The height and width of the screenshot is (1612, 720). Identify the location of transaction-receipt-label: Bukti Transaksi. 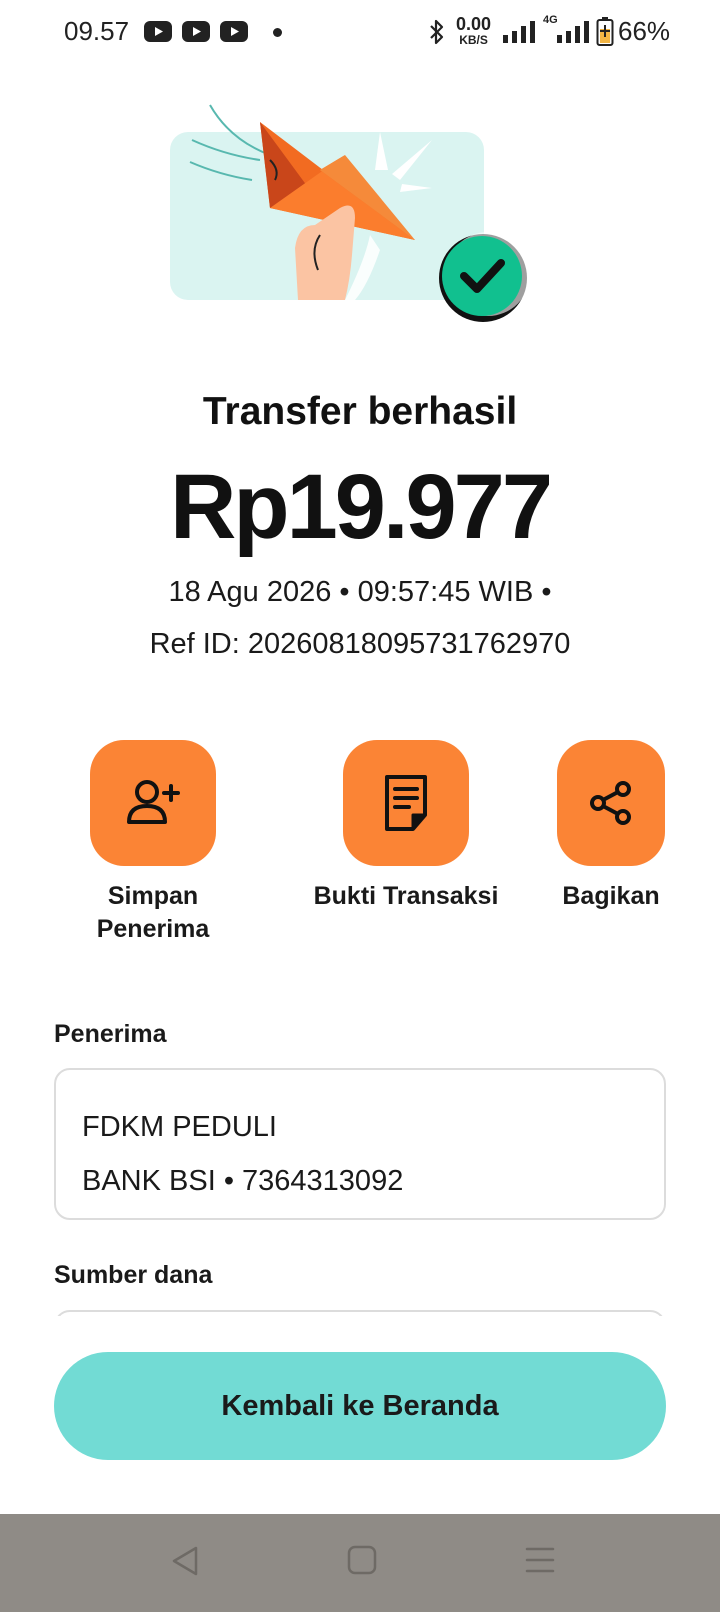
(406, 896).